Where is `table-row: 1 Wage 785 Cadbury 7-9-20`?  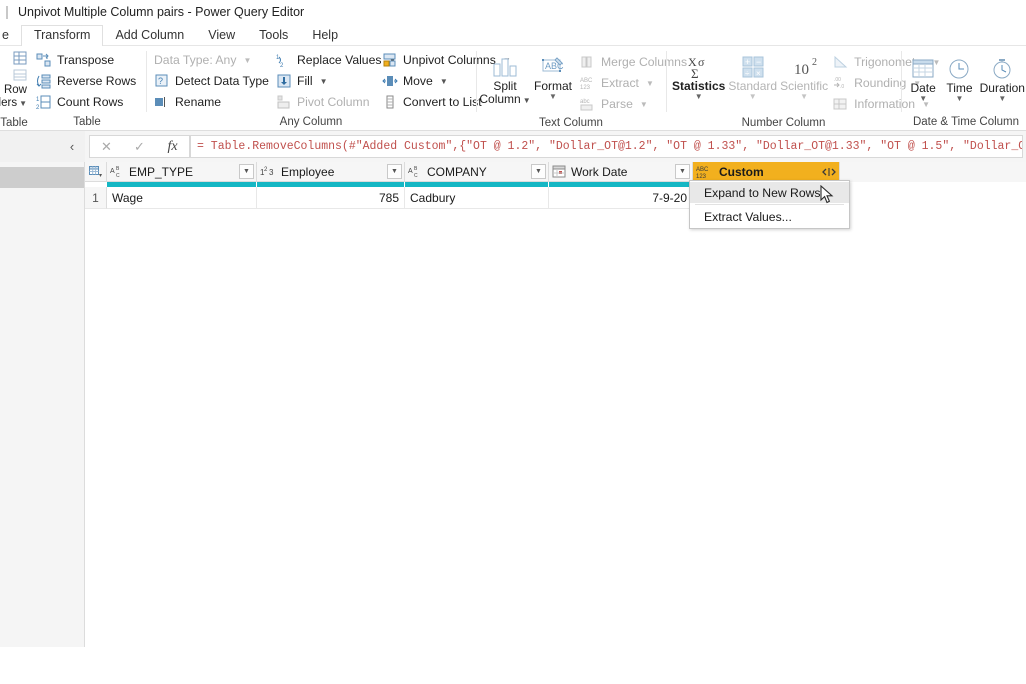
table-row: 1 Wage 785 Cadbury 7-9-20 is located at coordinates (555, 198).